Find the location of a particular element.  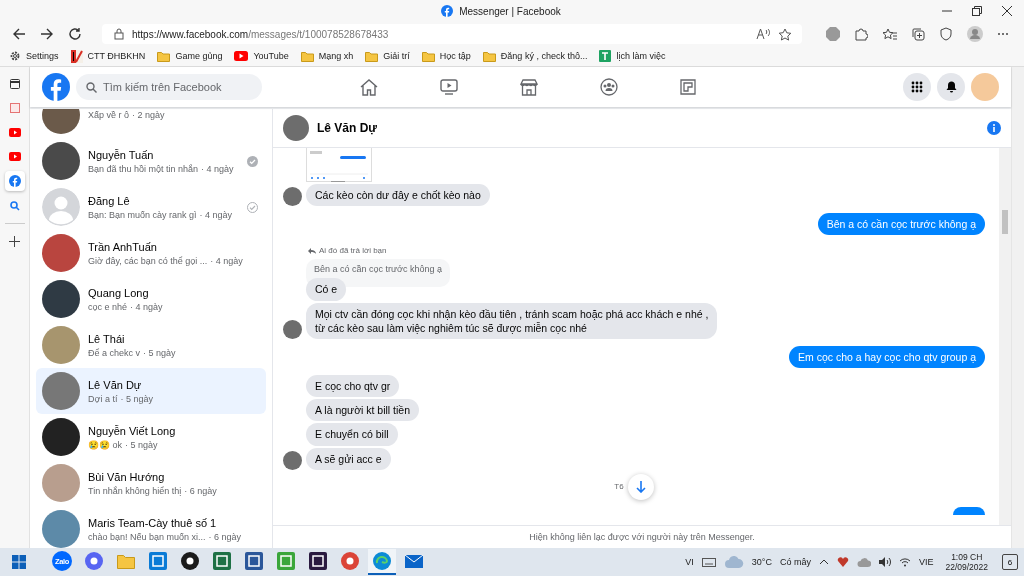

conversation-item: Quang Long cọc e nhé · 4 ngày is located at coordinates (151, 299).